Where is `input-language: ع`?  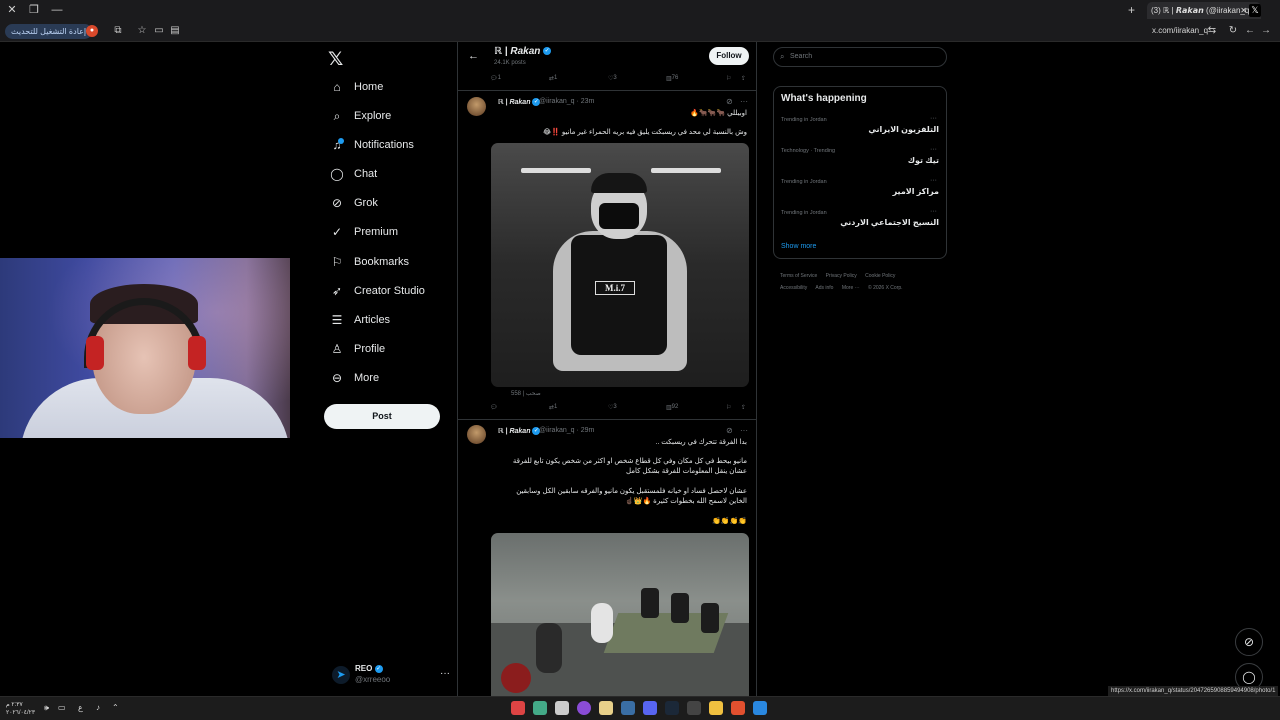 input-language: ع is located at coordinates (80, 707).